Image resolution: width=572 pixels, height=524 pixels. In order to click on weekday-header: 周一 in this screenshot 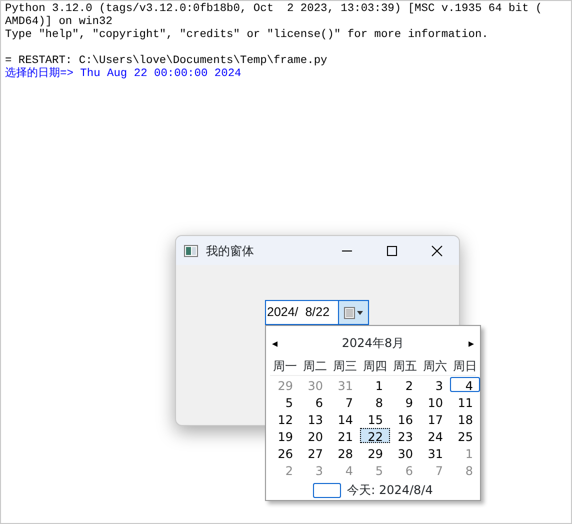, I will do `click(285, 366)`.